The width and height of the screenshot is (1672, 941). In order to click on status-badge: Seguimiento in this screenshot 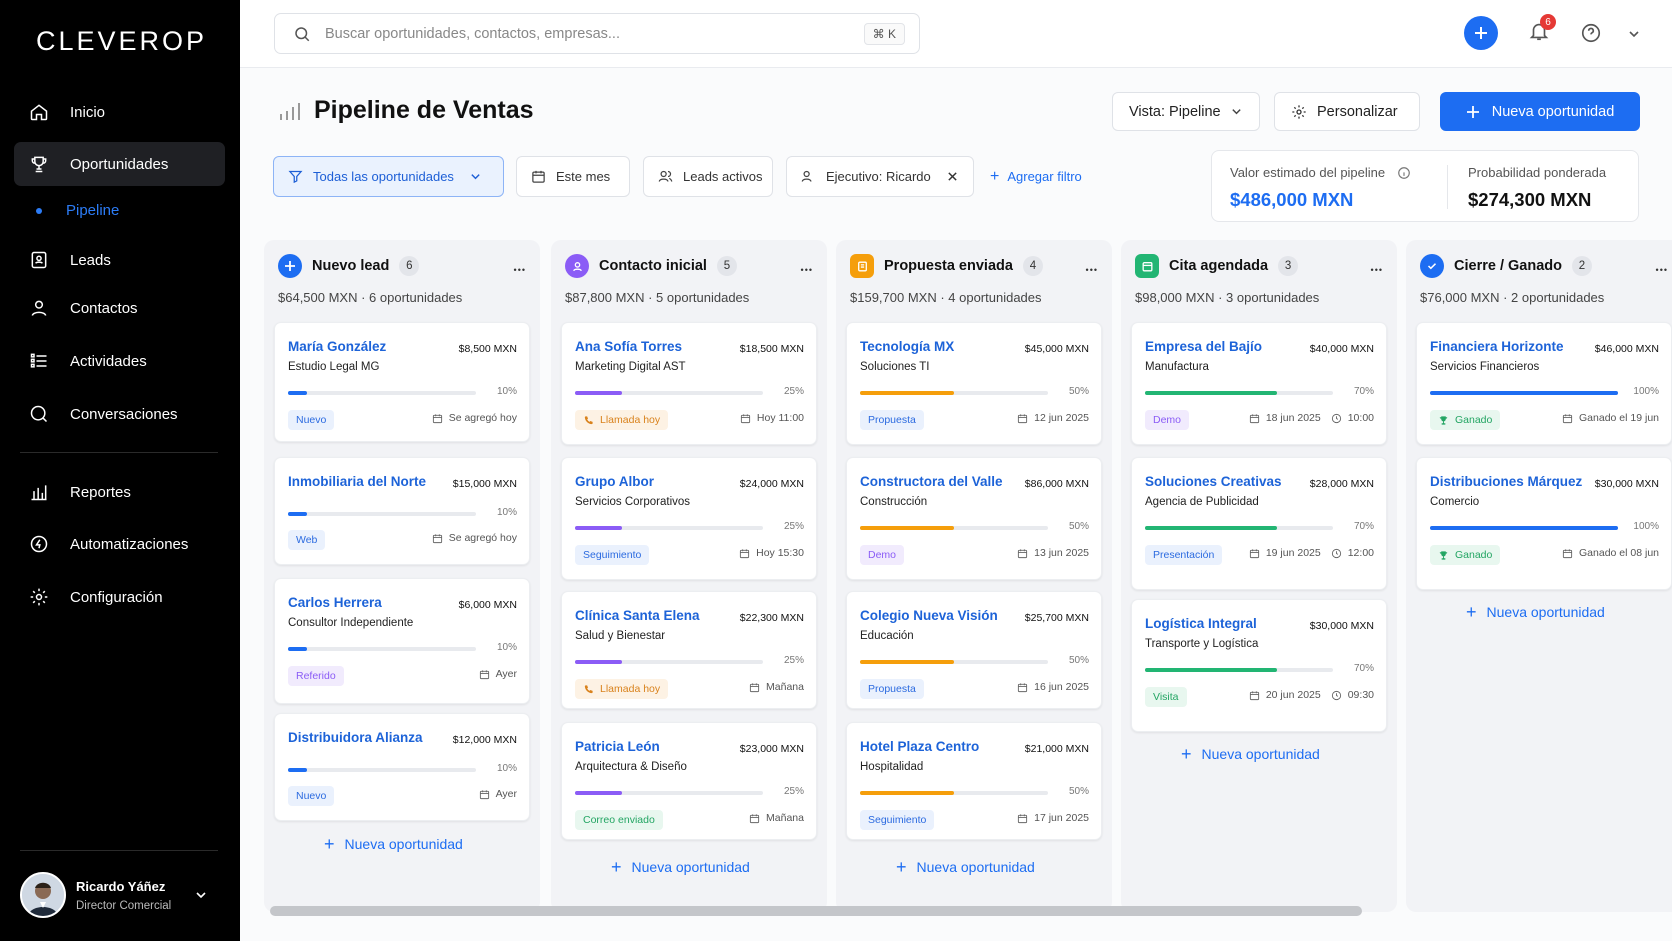, I will do `click(612, 555)`.